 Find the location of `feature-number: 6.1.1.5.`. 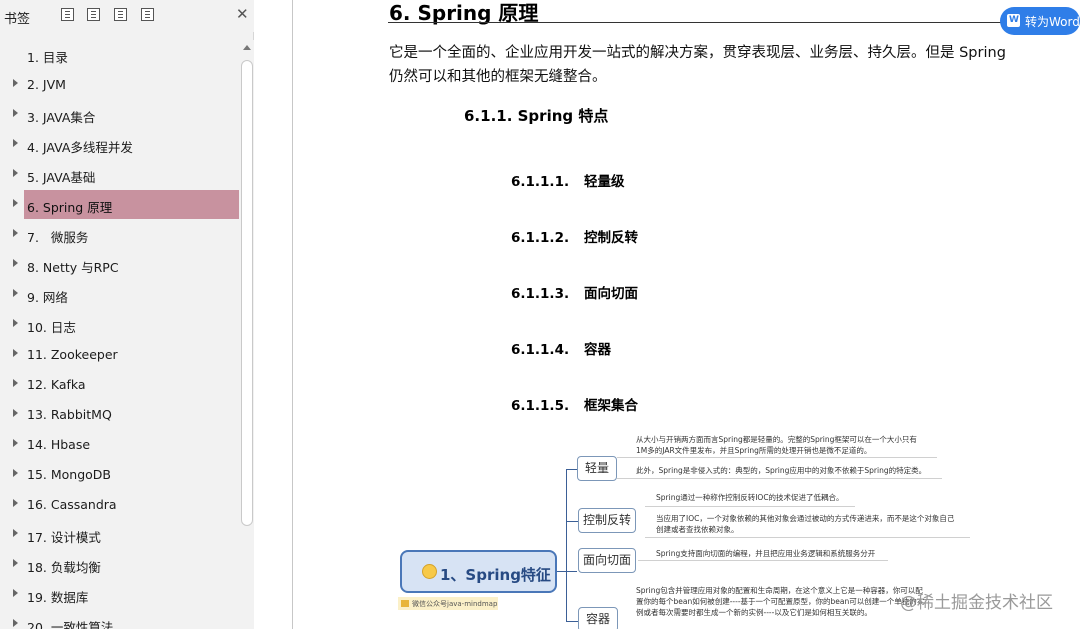

feature-number: 6.1.1.5. is located at coordinates (540, 406).